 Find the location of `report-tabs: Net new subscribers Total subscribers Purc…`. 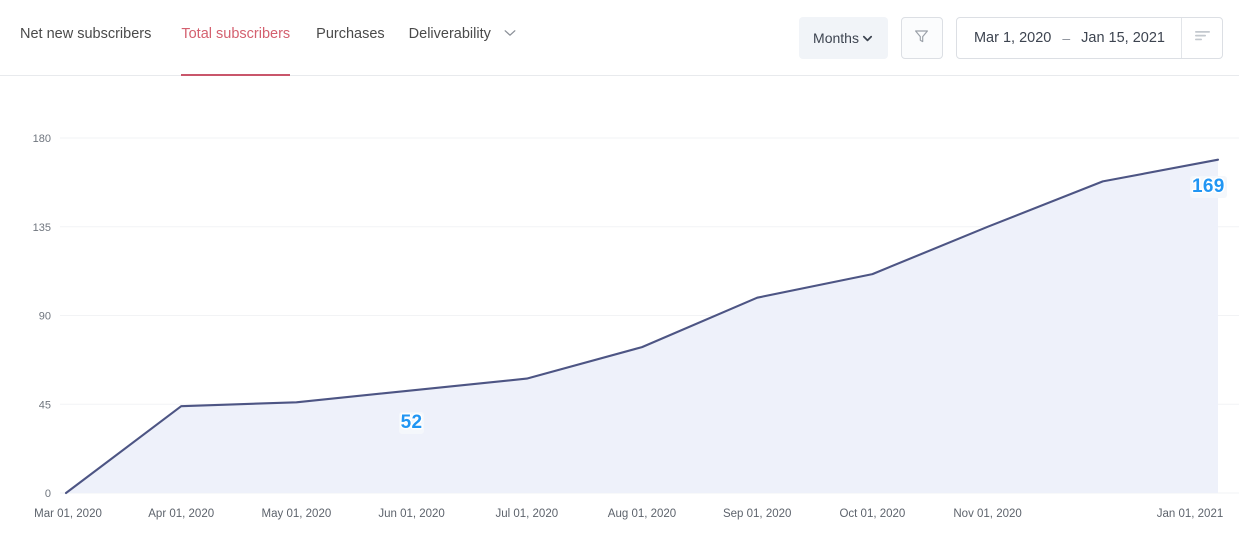

report-tabs: Net new subscribers Total subscribers Purc… is located at coordinates (280, 38).